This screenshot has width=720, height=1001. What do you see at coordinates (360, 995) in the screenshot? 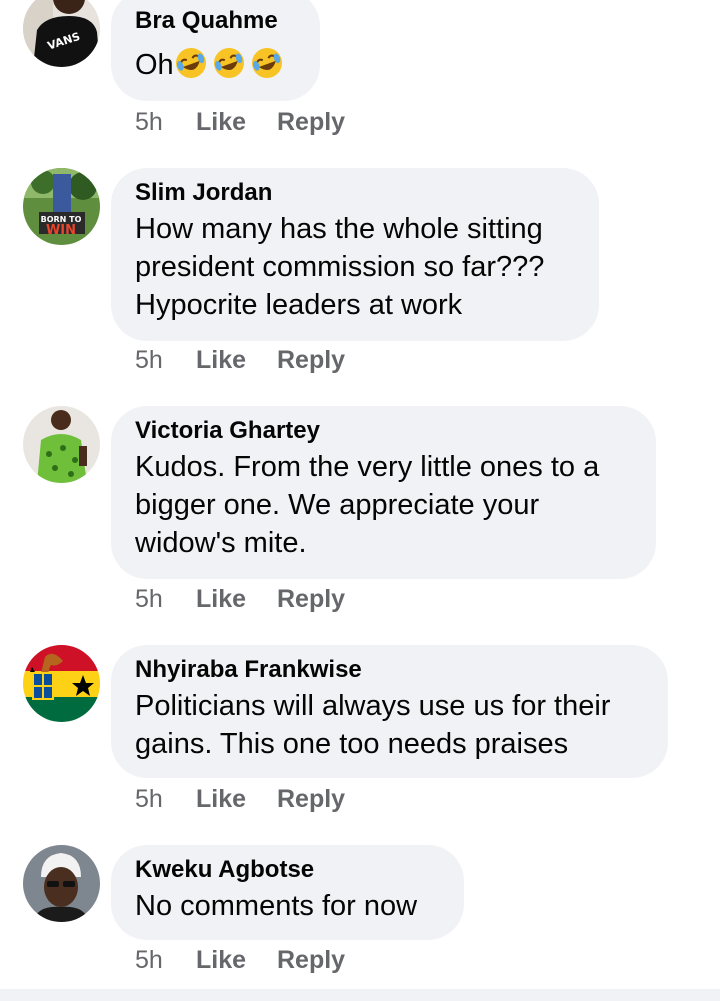
I see `page-bottom-divider` at bounding box center [360, 995].